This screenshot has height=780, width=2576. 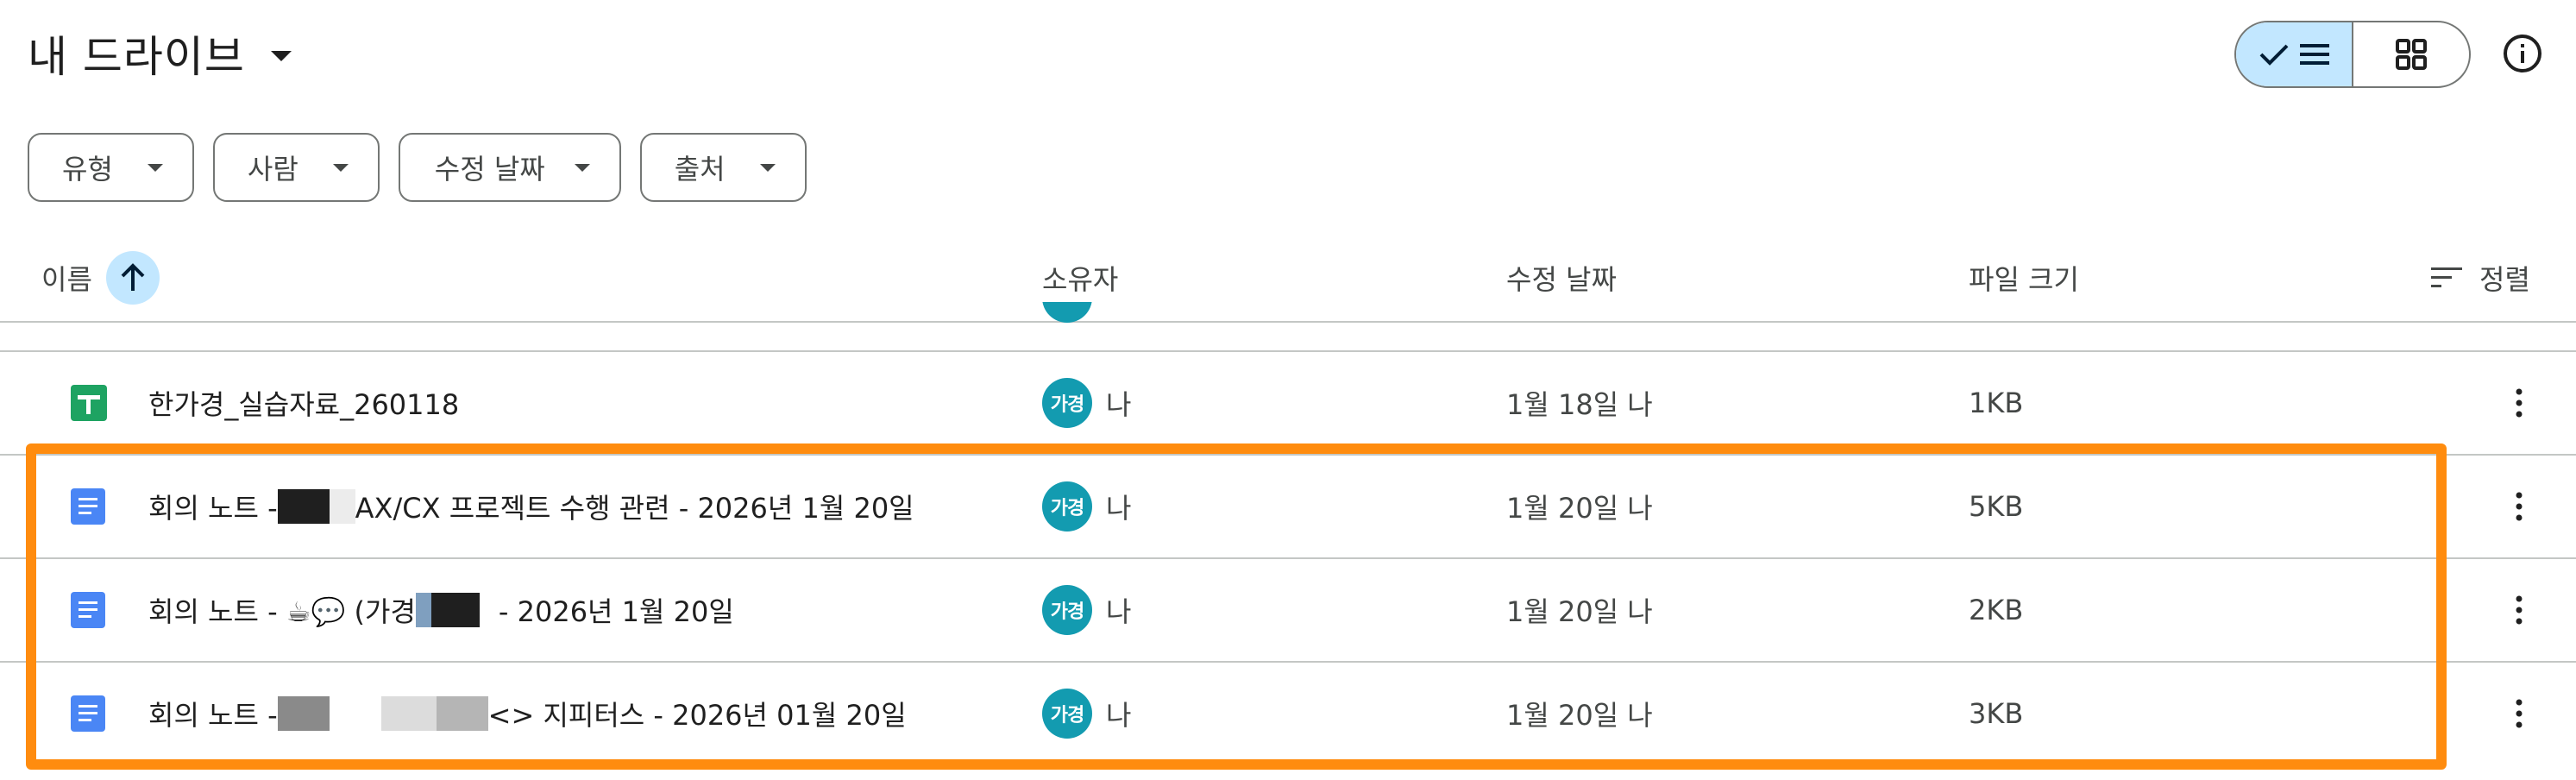 I want to click on chip-label: 수정 날짜, so click(x=489, y=170).